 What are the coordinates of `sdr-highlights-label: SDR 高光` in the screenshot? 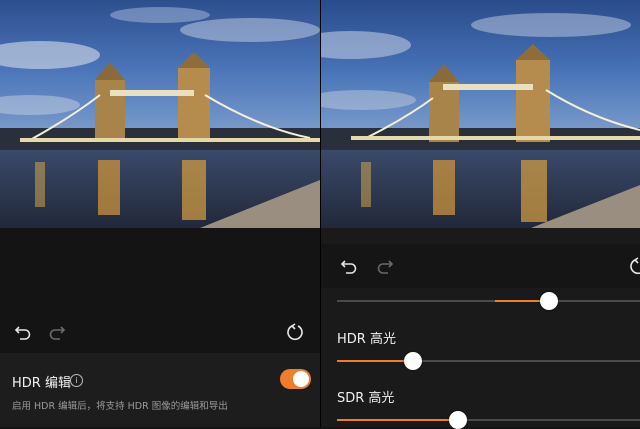 It's located at (366, 398).